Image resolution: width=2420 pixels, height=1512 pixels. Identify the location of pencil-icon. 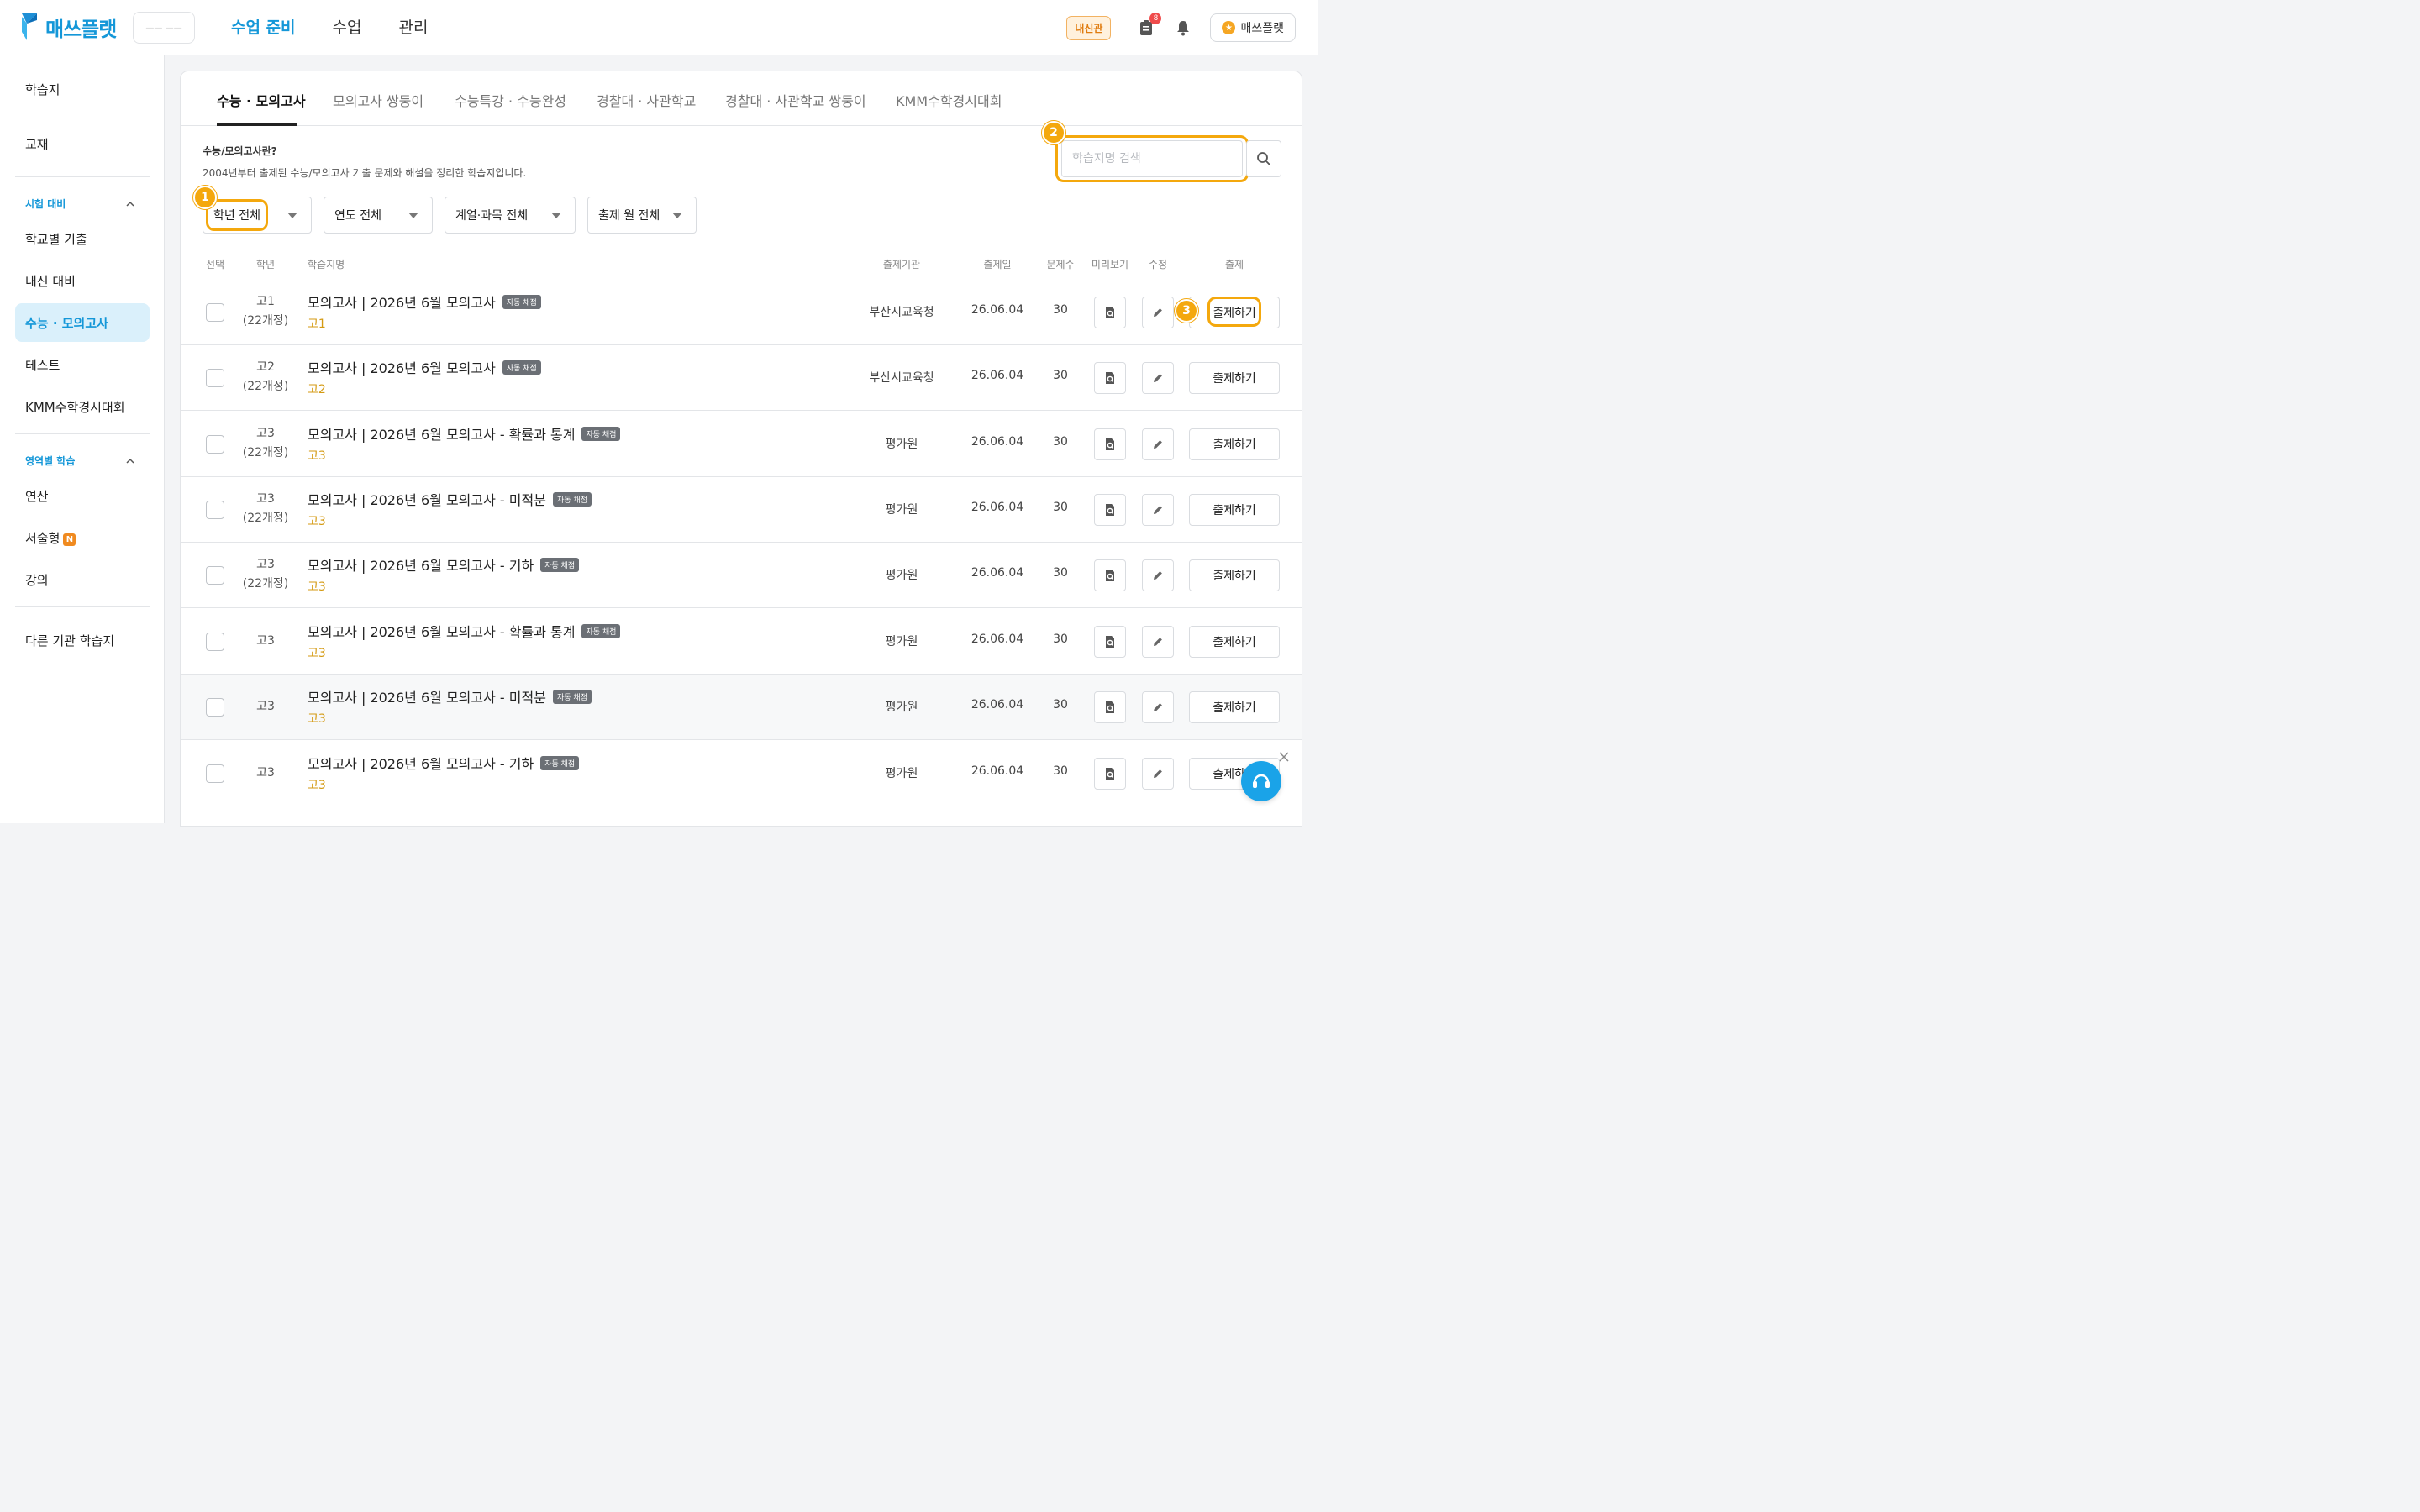
(1158, 378).